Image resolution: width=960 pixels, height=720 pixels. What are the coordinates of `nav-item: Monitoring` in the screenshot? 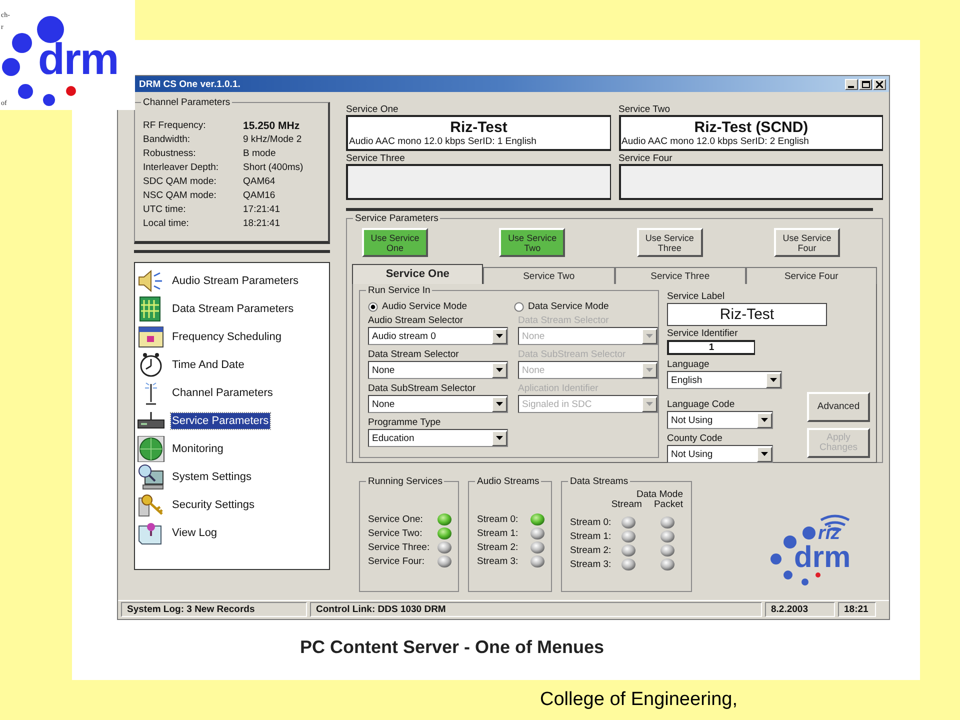 It's located at (197, 449).